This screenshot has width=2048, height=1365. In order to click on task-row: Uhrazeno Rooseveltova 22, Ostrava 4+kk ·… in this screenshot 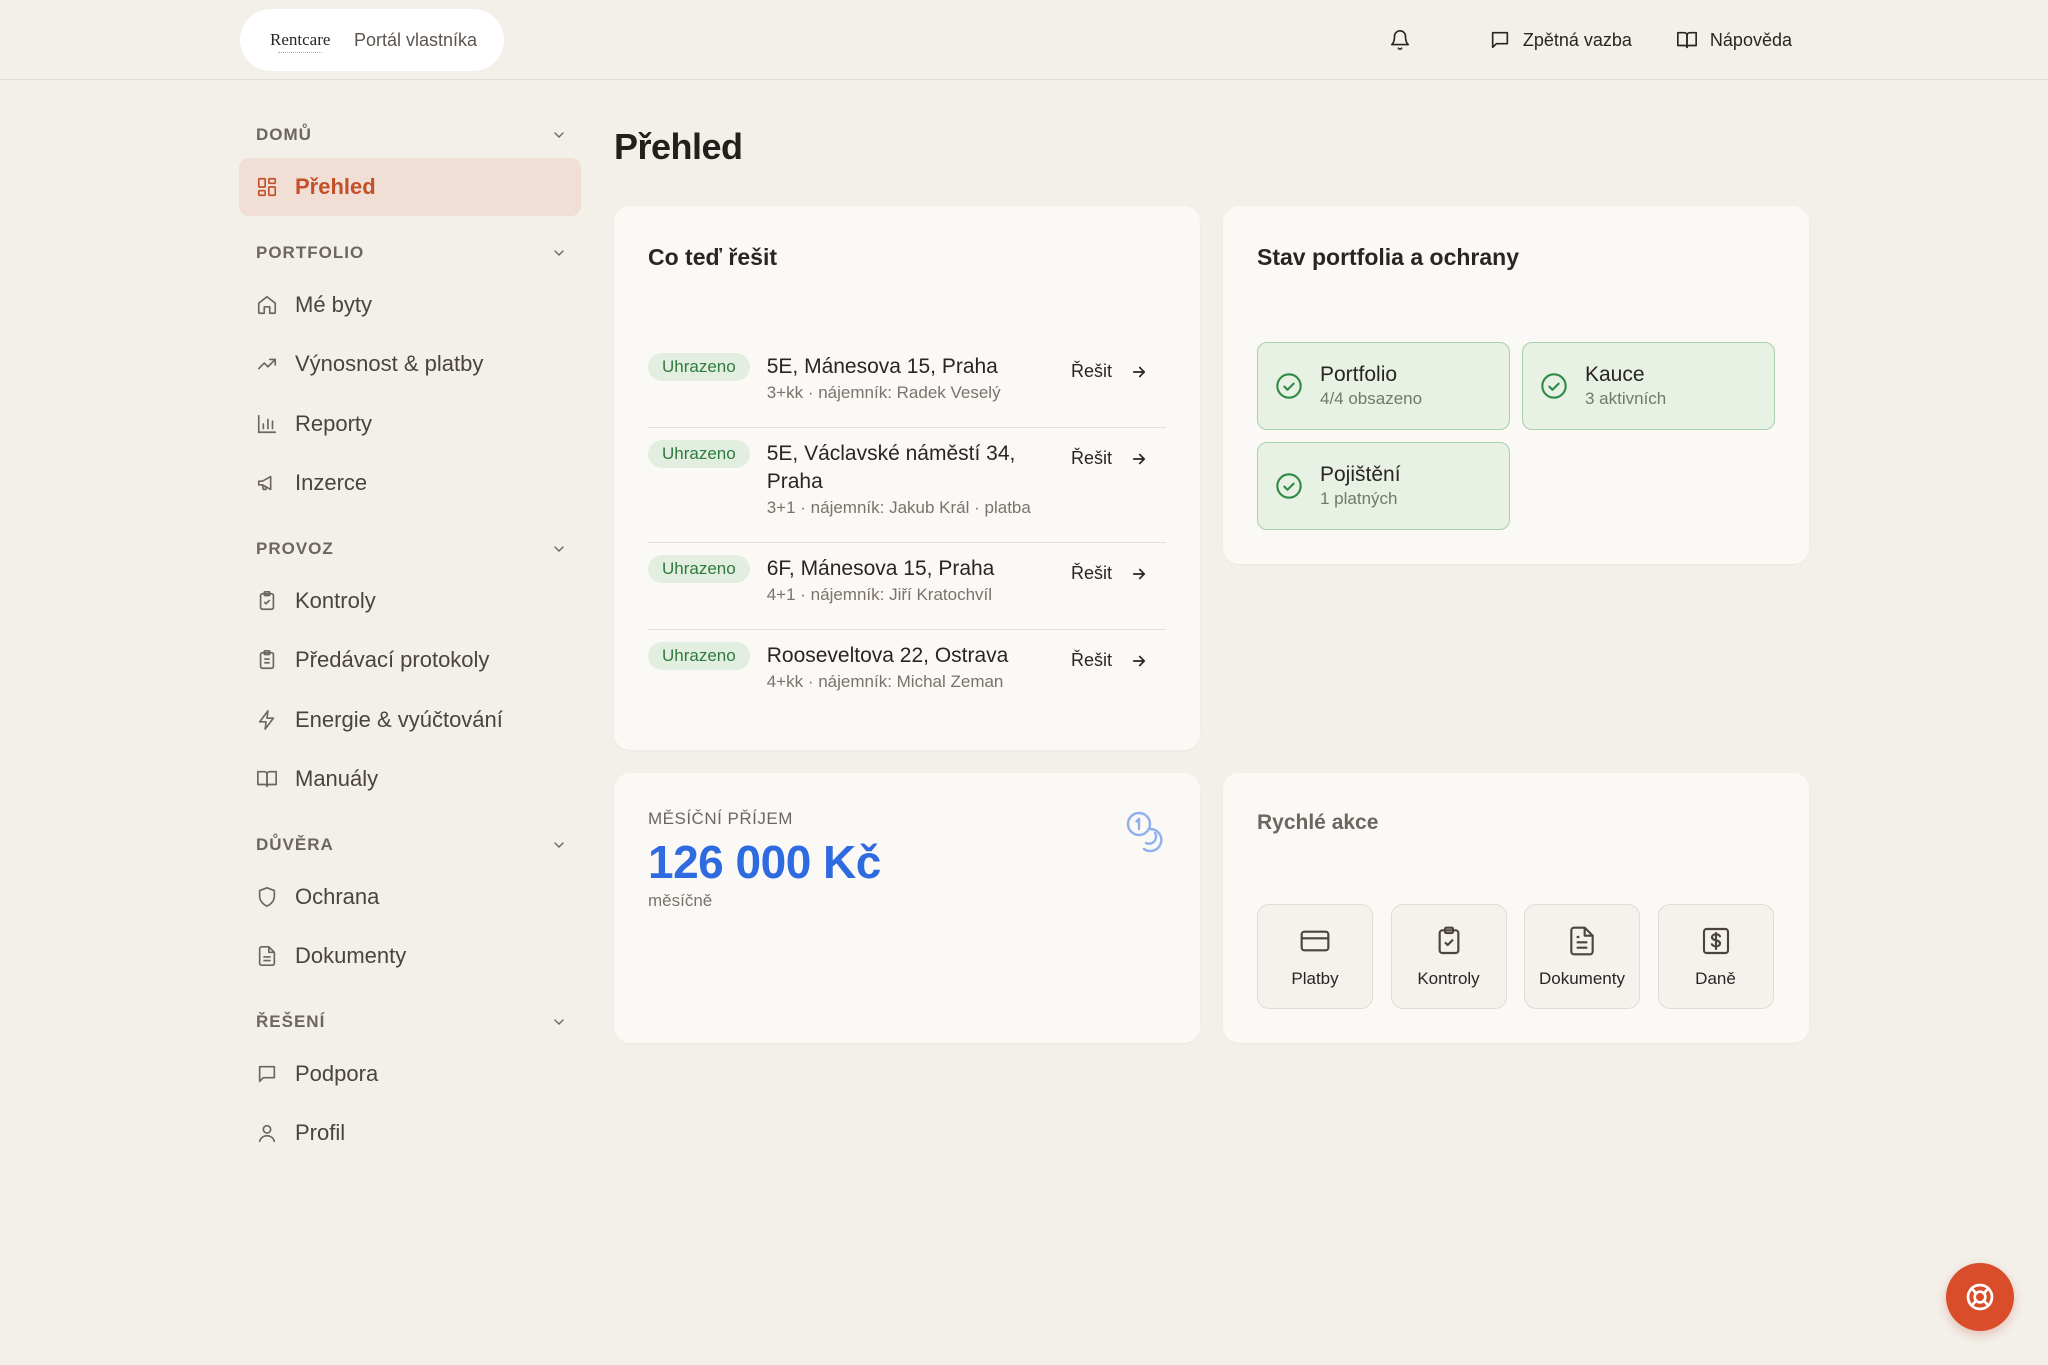, I will do `click(907, 673)`.